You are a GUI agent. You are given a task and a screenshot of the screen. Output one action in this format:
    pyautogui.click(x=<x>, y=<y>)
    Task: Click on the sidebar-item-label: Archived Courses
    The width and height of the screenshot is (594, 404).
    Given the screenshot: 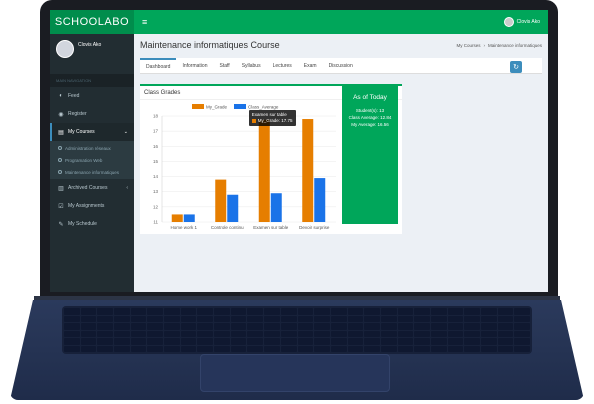 What is the action you would take?
    pyautogui.click(x=88, y=188)
    